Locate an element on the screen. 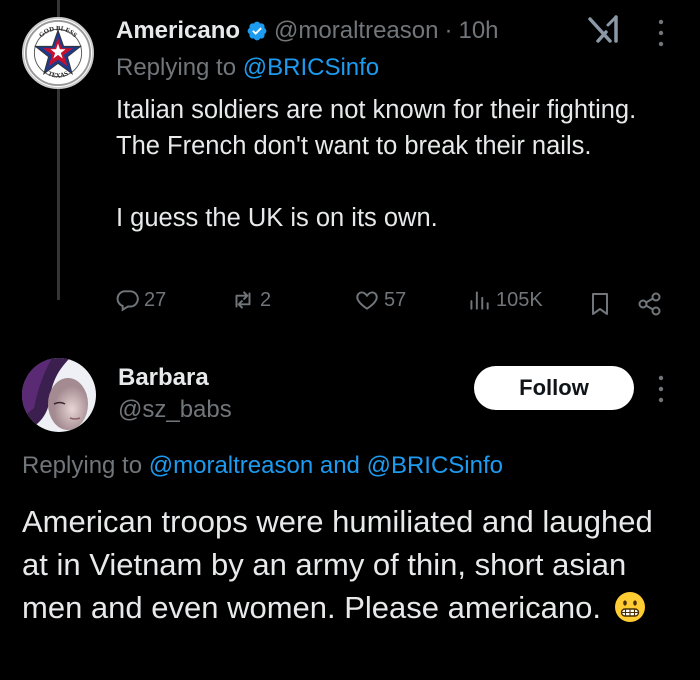 The width and height of the screenshot is (700, 680). replying-to: Replying to @BRICSinfo is located at coordinates (247, 68).